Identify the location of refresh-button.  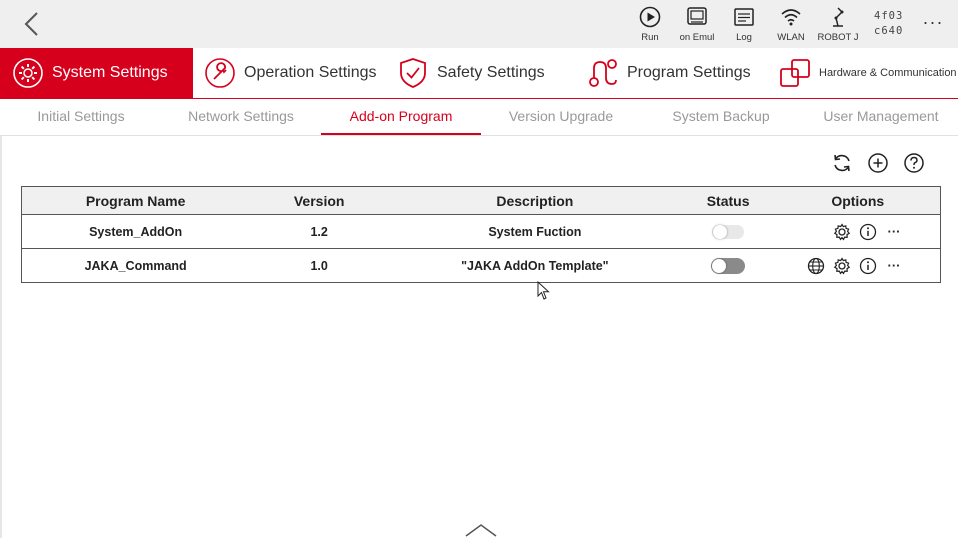
(842, 163).